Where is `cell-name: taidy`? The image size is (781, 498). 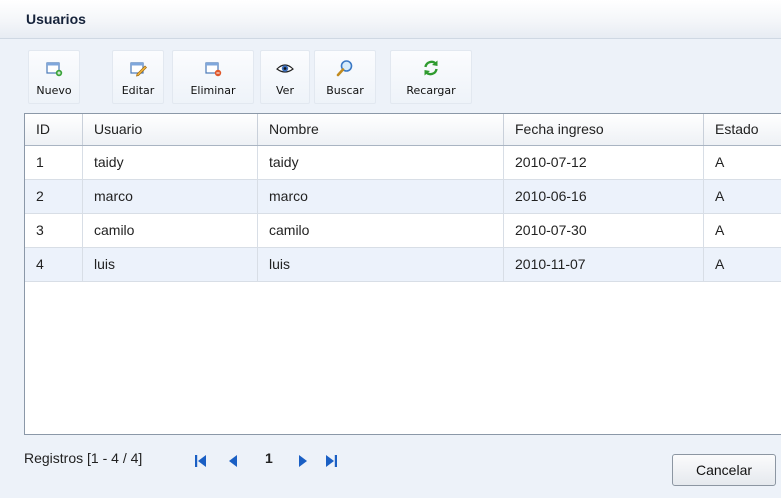 cell-name: taidy is located at coordinates (381, 162).